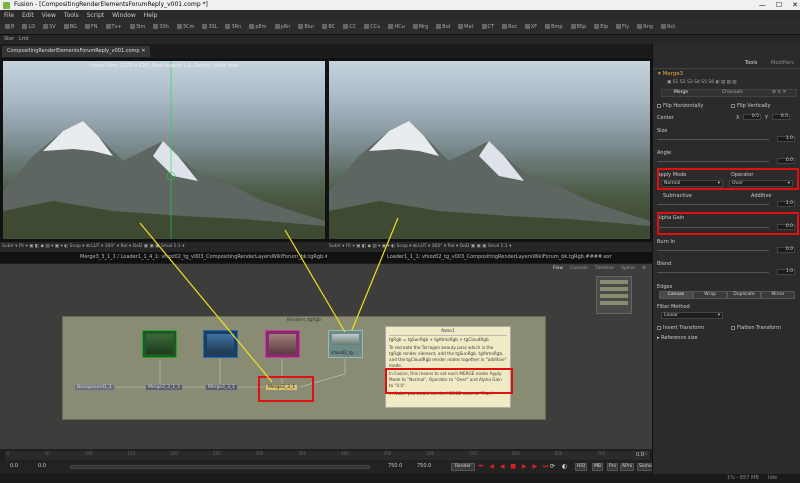 The image size is (800, 483). What do you see at coordinates (349, 27) in the screenshot?
I see `tool-button-cc: CC` at bounding box center [349, 27].